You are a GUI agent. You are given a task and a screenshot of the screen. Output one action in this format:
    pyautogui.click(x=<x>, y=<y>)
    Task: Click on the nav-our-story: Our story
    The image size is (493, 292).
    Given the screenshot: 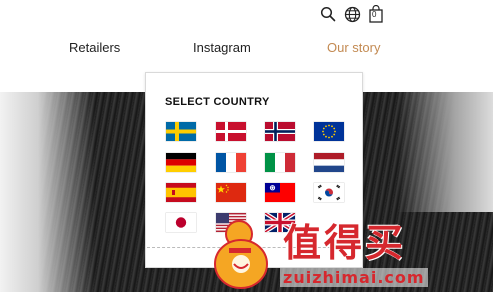 What is the action you would take?
    pyautogui.click(x=353, y=47)
    